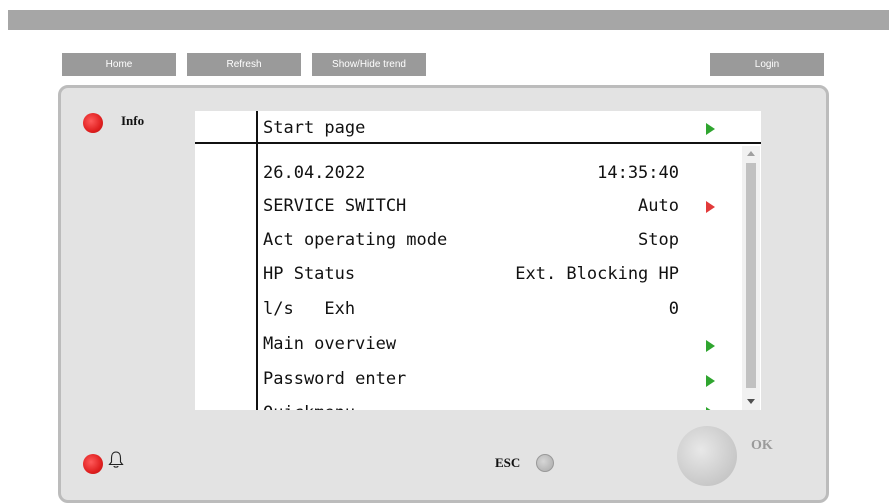 The image size is (889, 504). Describe the element at coordinates (355, 240) in the screenshot. I see `operating-mode-label: Act operating mode` at that location.